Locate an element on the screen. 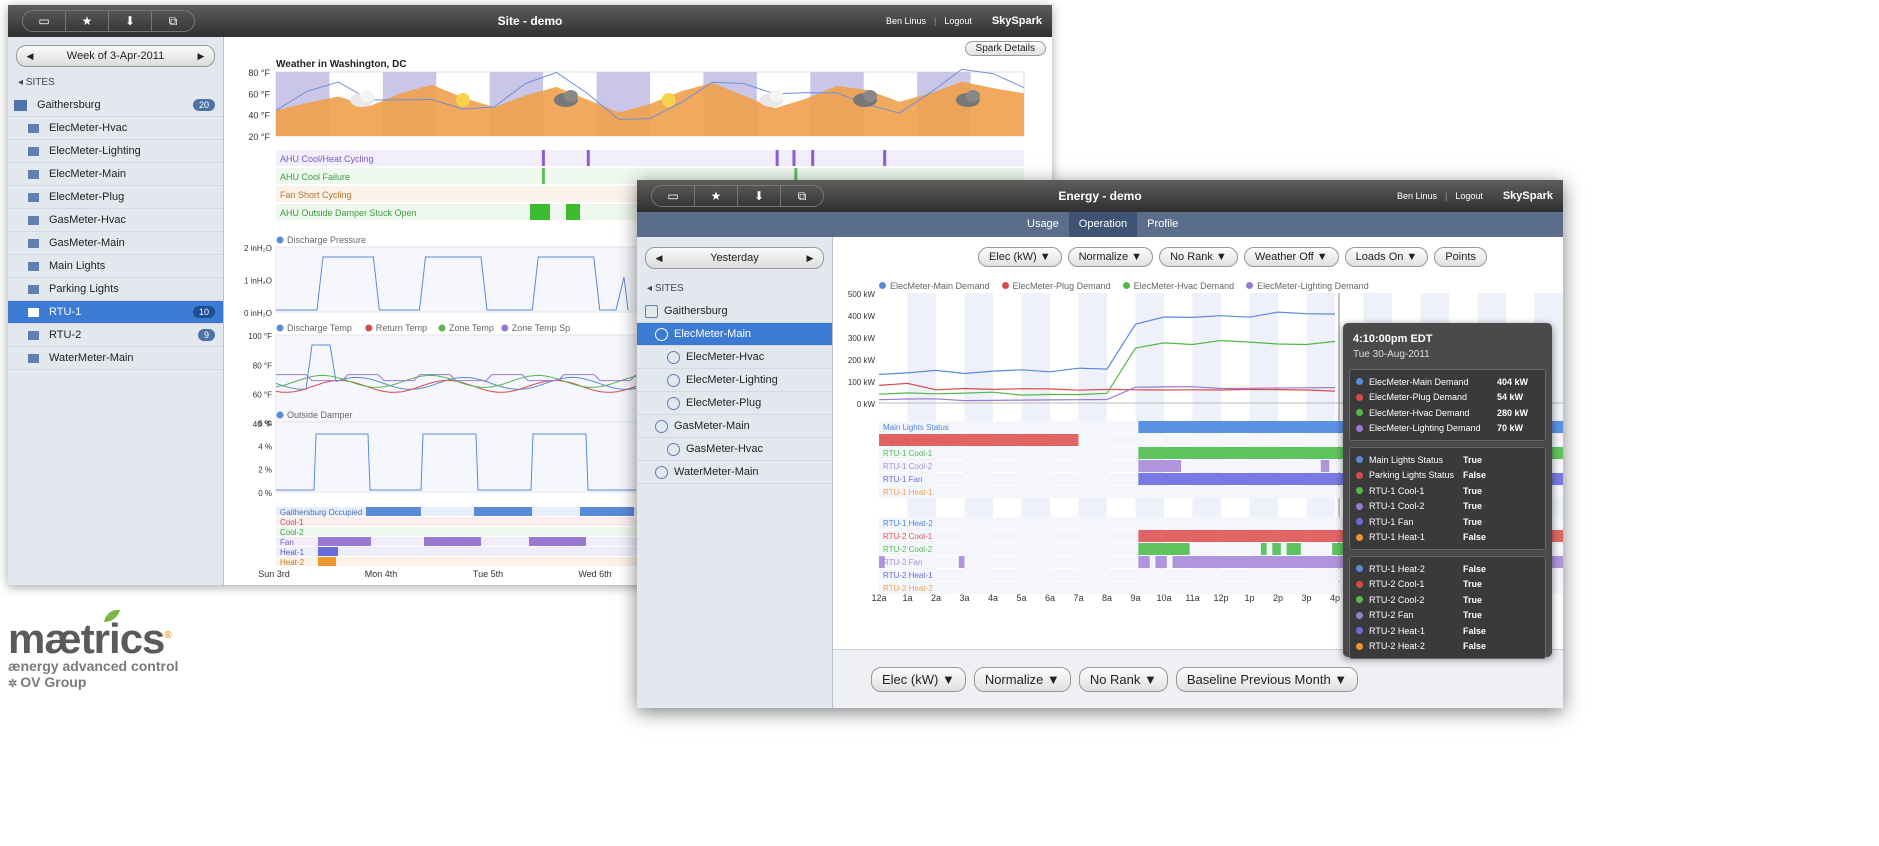 This screenshot has height=846, width=1879. tooltip-row-label: Parking Lights Status is located at coordinates (1412, 475).